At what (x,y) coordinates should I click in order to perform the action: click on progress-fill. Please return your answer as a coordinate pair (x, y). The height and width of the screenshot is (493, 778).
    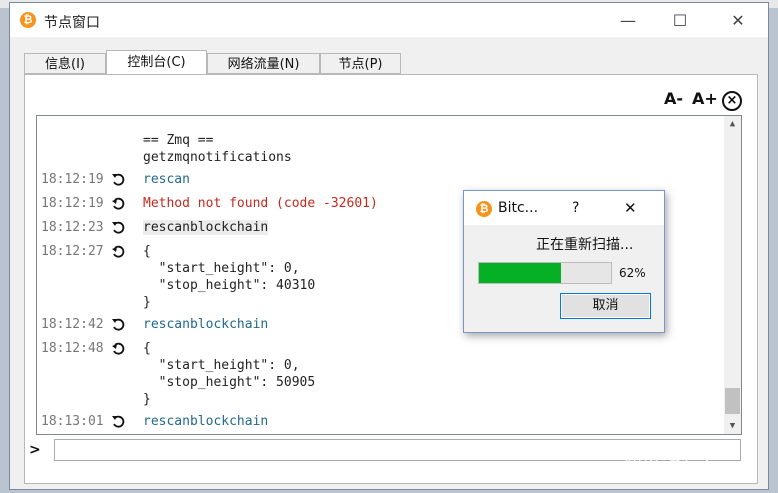
    Looking at the image, I should click on (520, 273).